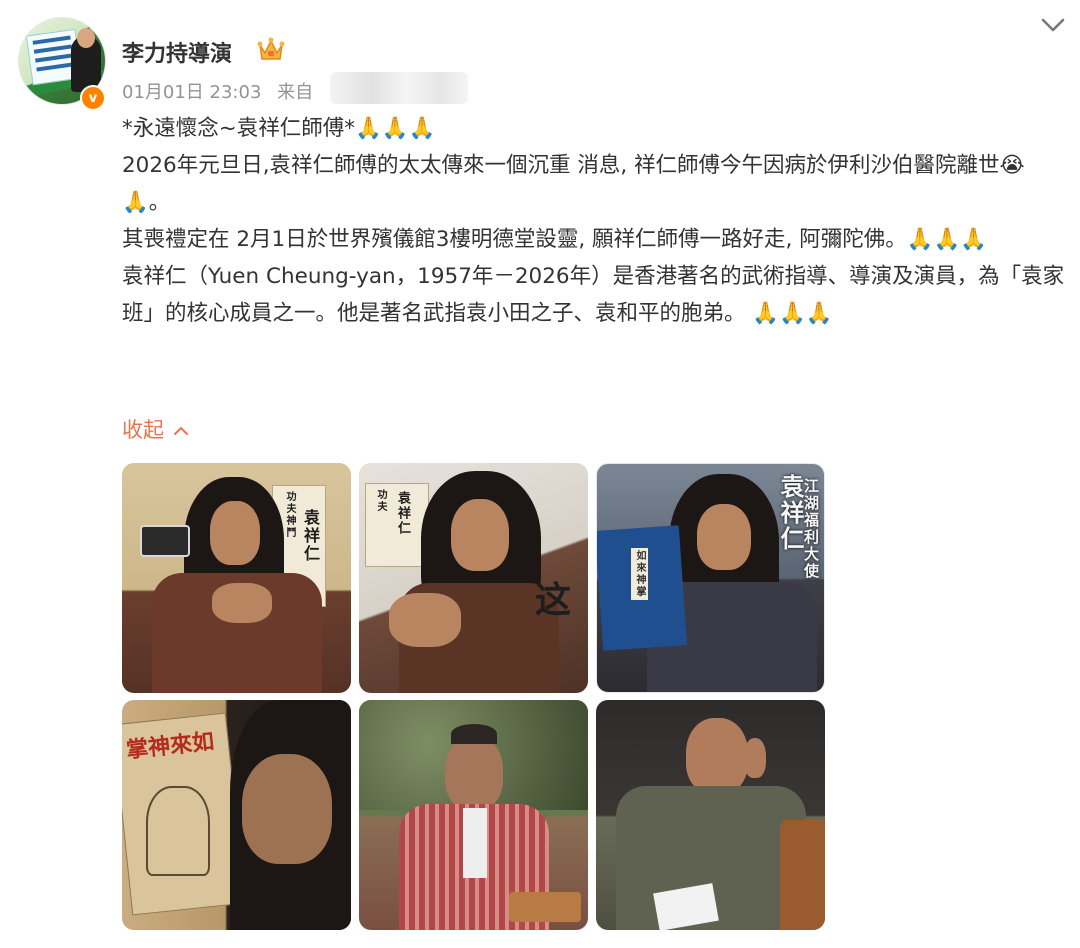 The width and height of the screenshot is (1080, 948). What do you see at coordinates (236, 815) in the screenshot?
I see `photo-4: 掌神來如` at bounding box center [236, 815].